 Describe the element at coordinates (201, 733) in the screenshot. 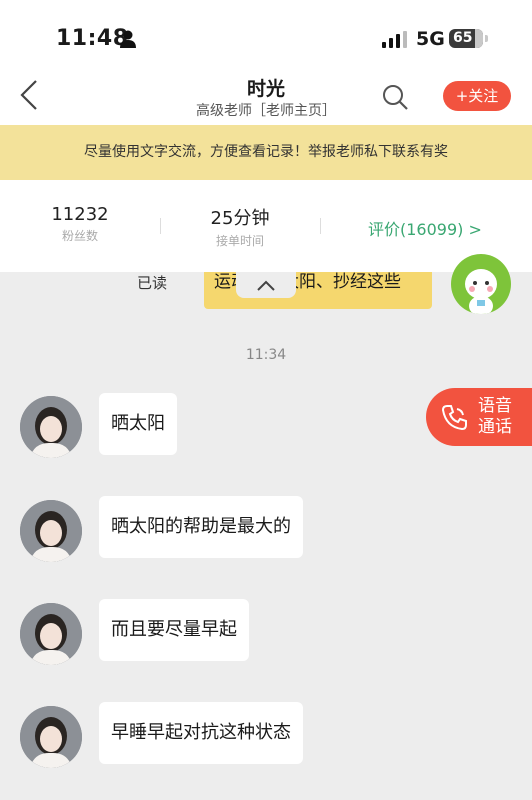

I see `message-bubble: 早睡早起对抗这种状态` at that location.